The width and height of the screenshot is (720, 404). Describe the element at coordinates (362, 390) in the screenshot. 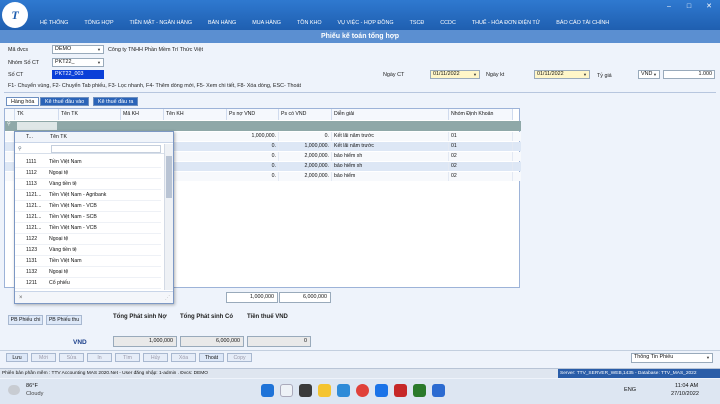

I see `chrome-icon` at that location.